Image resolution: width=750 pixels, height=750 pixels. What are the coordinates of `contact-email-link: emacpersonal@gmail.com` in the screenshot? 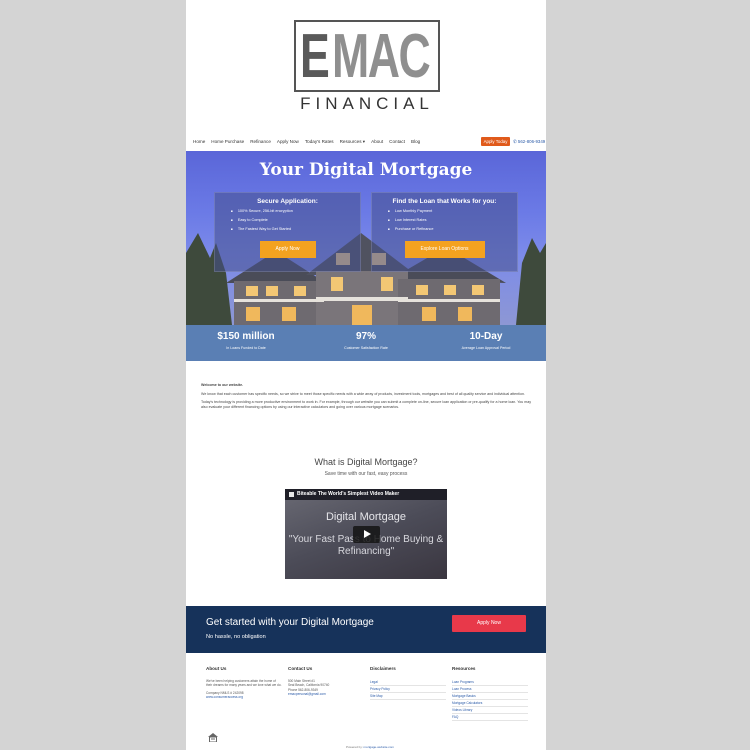 It's located at (326, 694).